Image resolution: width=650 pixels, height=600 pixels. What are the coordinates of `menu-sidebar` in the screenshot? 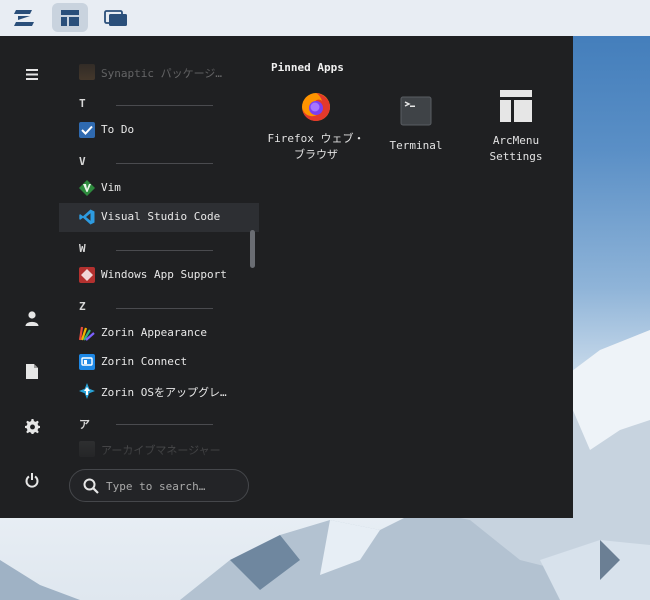 It's located at (31, 277).